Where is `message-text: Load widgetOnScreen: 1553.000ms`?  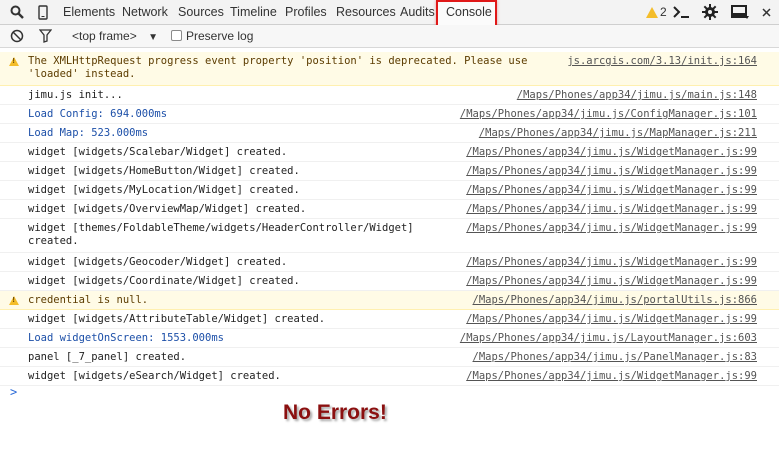
message-text: Load widgetOnScreen: 1553.000ms is located at coordinates (126, 338).